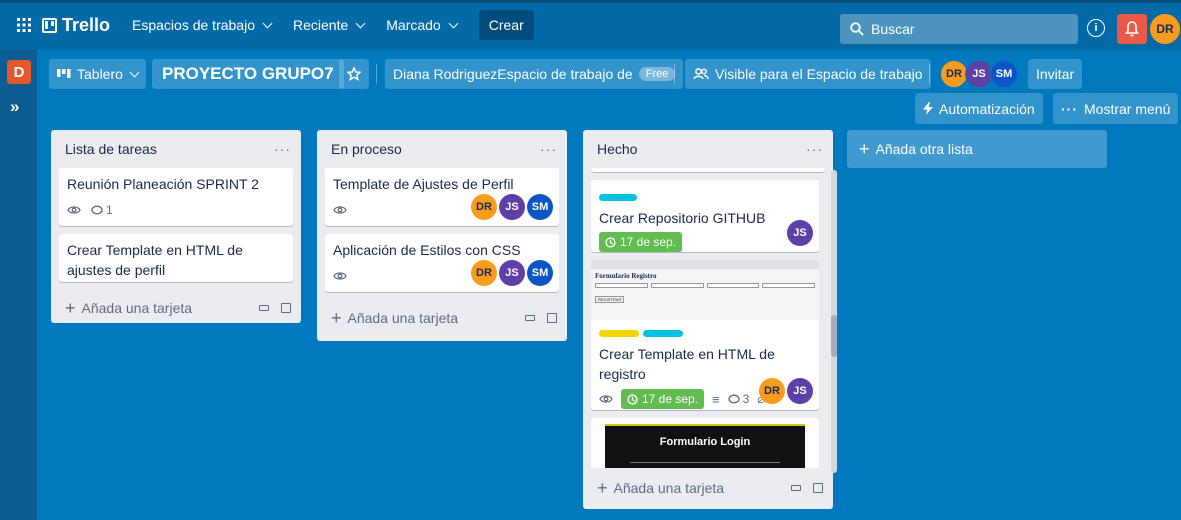 The width and height of the screenshot is (1181, 520). I want to click on search-box, so click(959, 29).